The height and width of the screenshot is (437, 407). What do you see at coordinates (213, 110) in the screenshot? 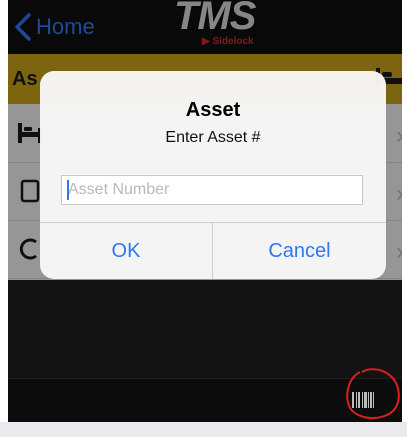
I see `alert-title: Asset` at bounding box center [213, 110].